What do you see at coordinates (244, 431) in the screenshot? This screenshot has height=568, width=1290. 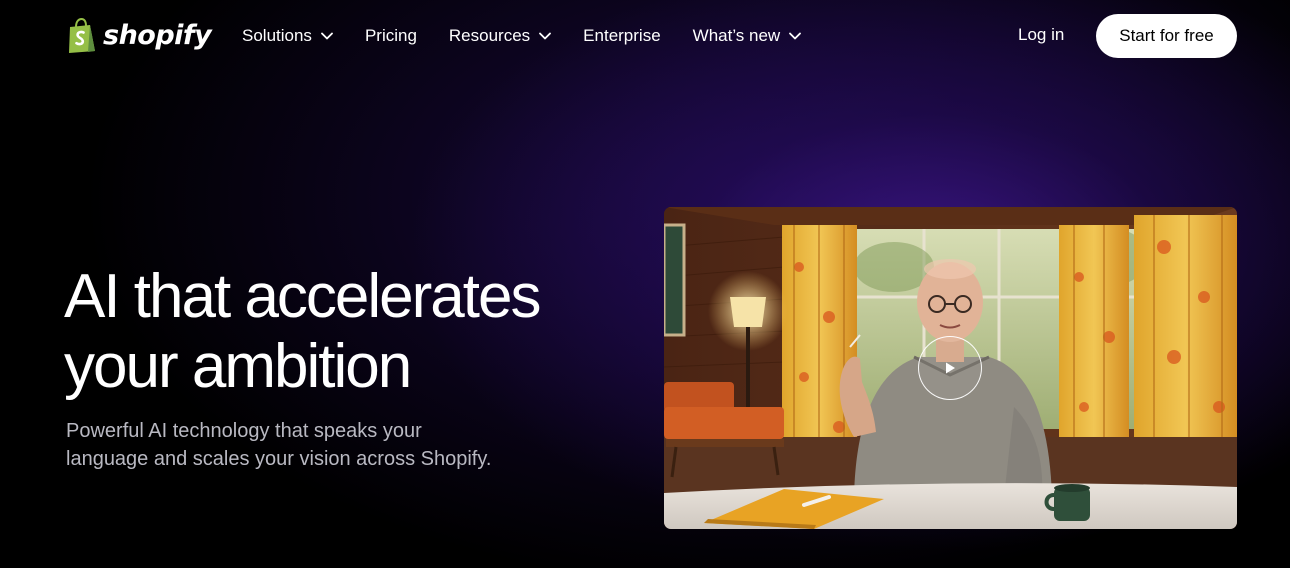 I see `hero-subtitle-line-1: Powerful AI technology that speaks your` at bounding box center [244, 431].